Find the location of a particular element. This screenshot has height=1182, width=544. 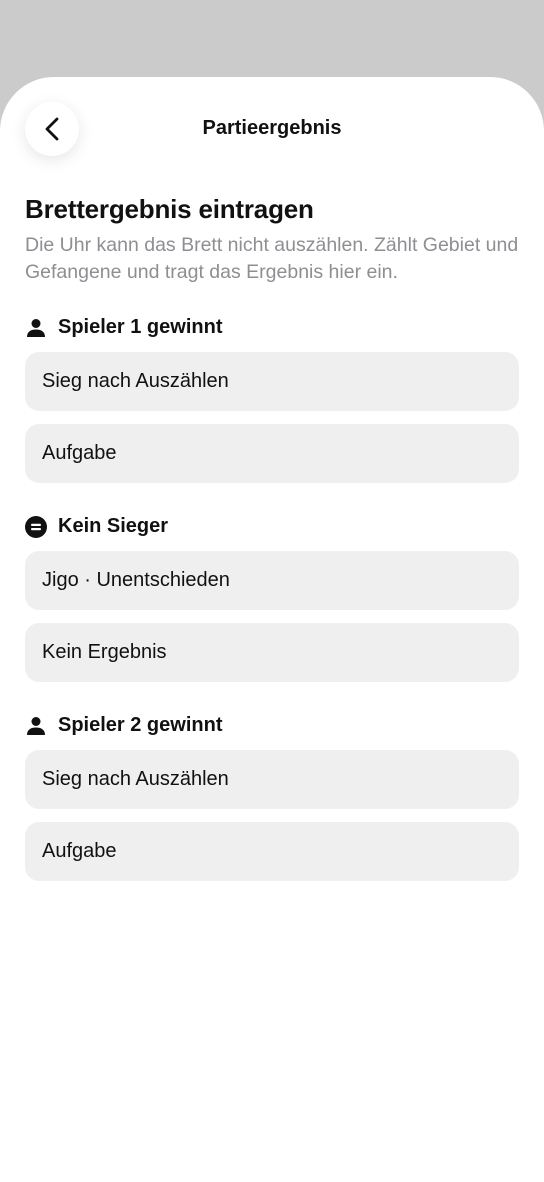

option-player1-resignation: Aufgabe is located at coordinates (272, 453).